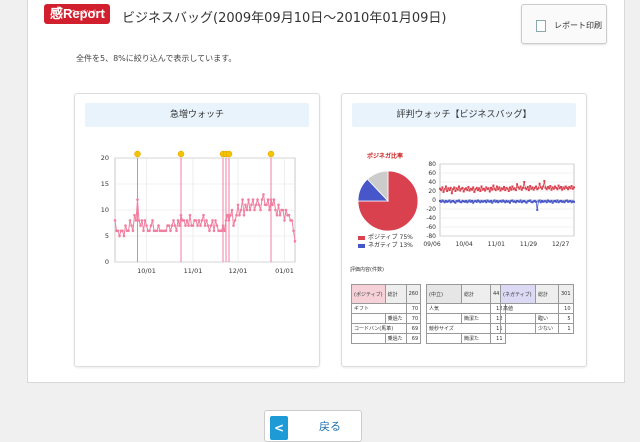 The image size is (640, 442). I want to click on x-tick-label: 01/01, so click(284, 271).